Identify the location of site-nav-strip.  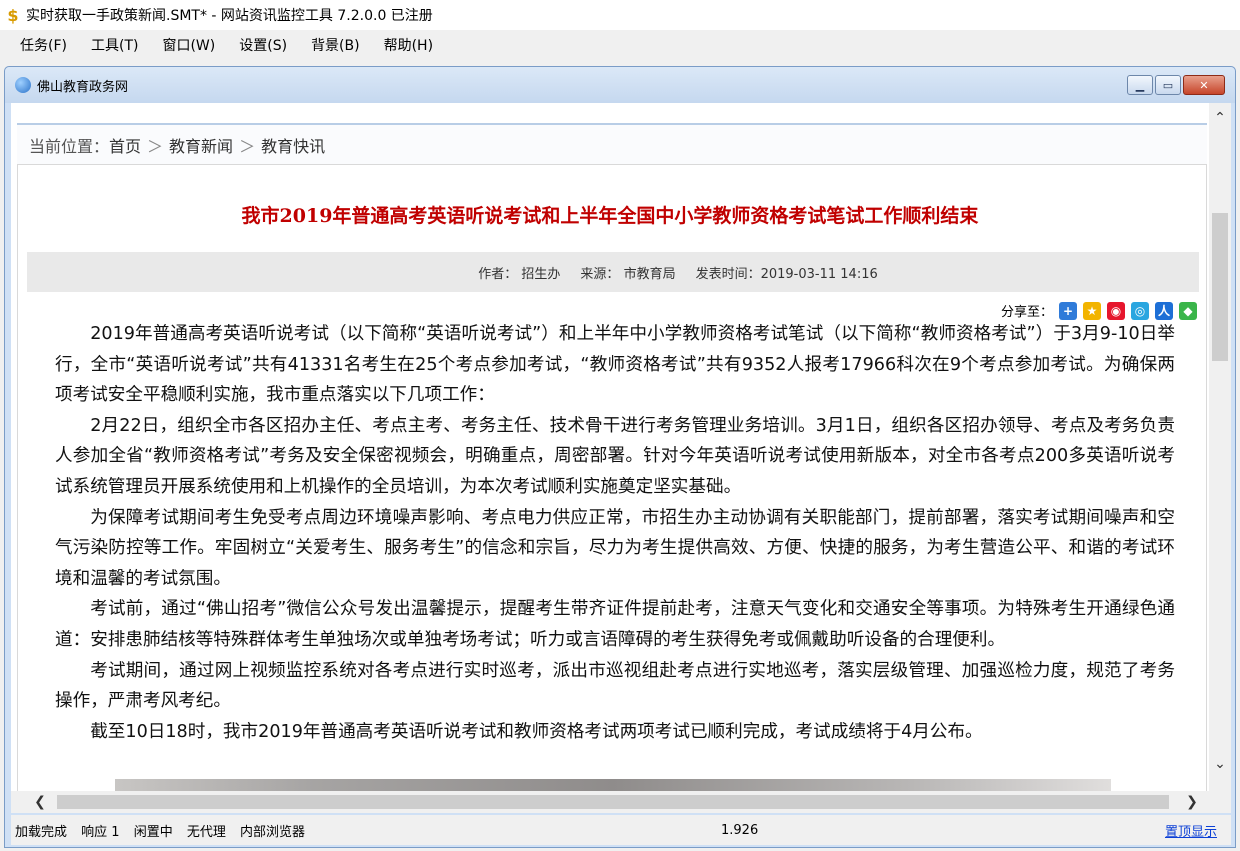
(610, 111).